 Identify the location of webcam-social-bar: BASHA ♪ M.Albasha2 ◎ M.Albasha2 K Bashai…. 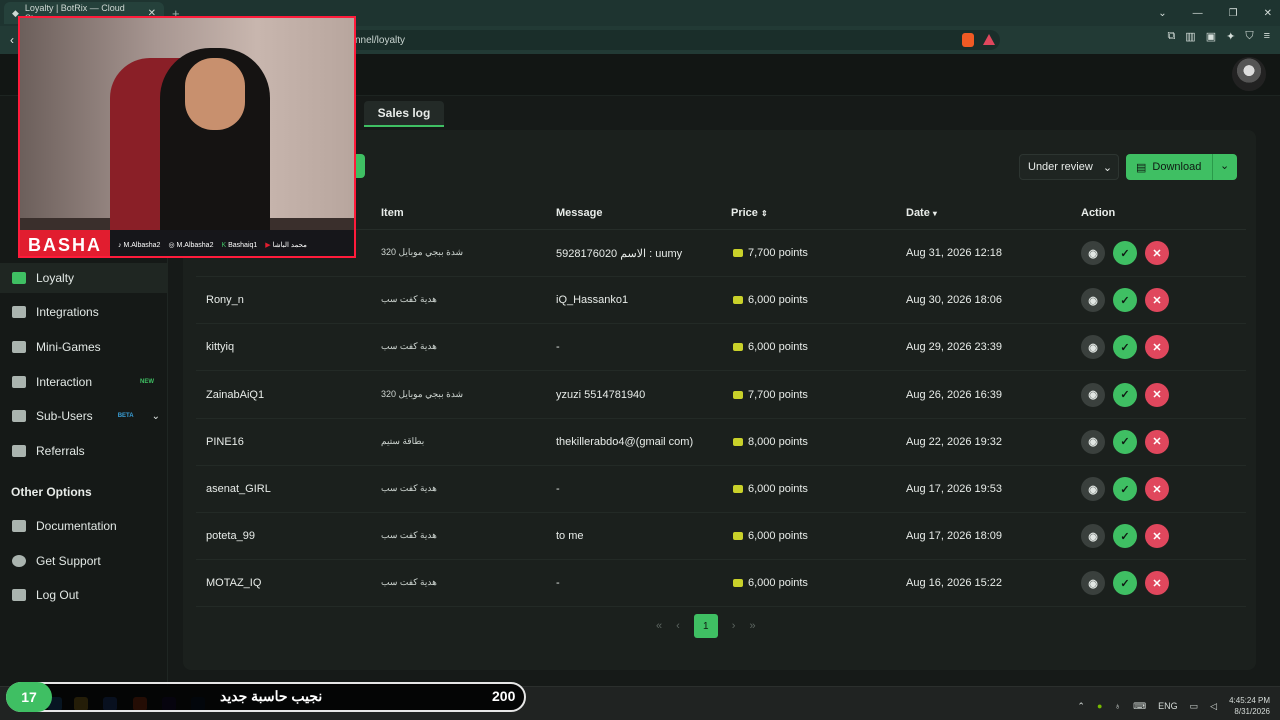
(187, 243).